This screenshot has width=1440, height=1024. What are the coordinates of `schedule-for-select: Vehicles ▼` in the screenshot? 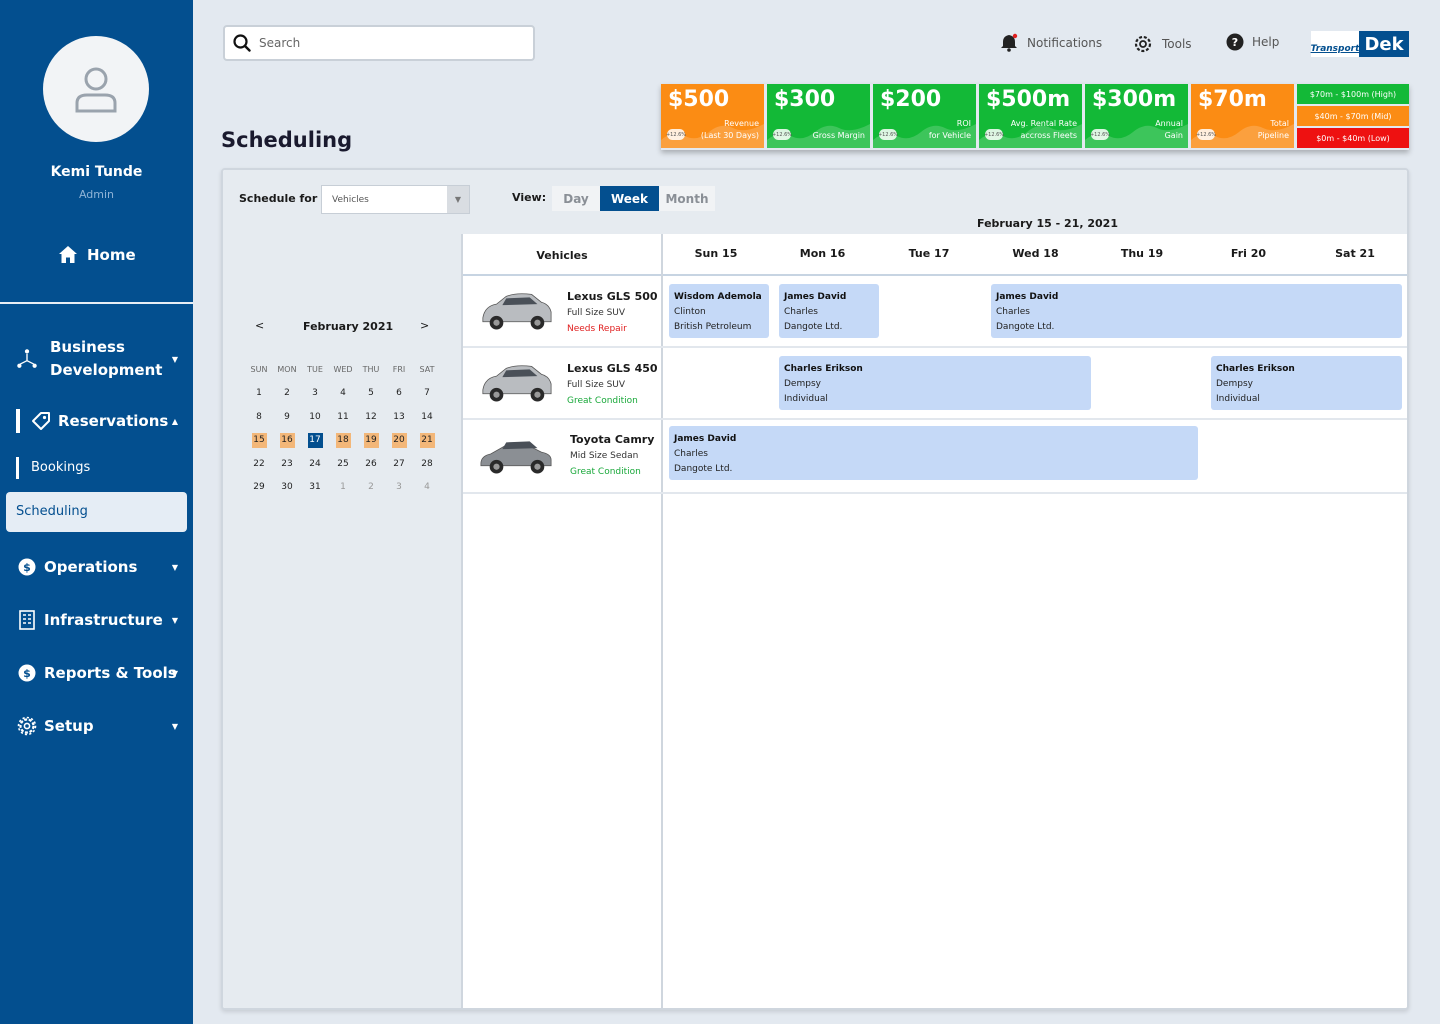 It's located at (395, 199).